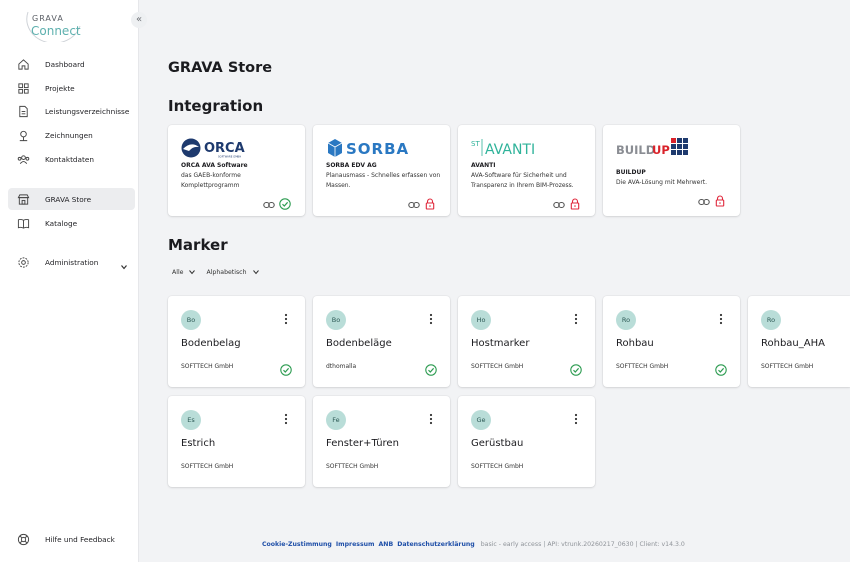  I want to click on marker-card: Bo Bodenbeläge dthomalla, so click(381, 341).